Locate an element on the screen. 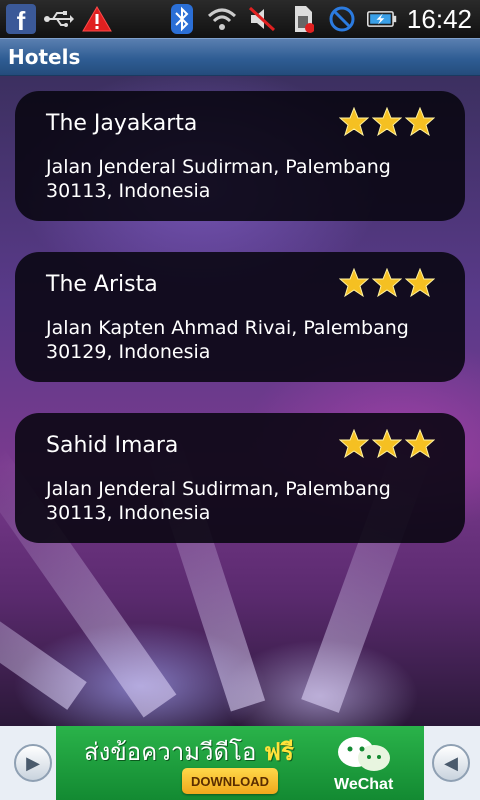  ad-brand-label: WeChat is located at coordinates (364, 784).